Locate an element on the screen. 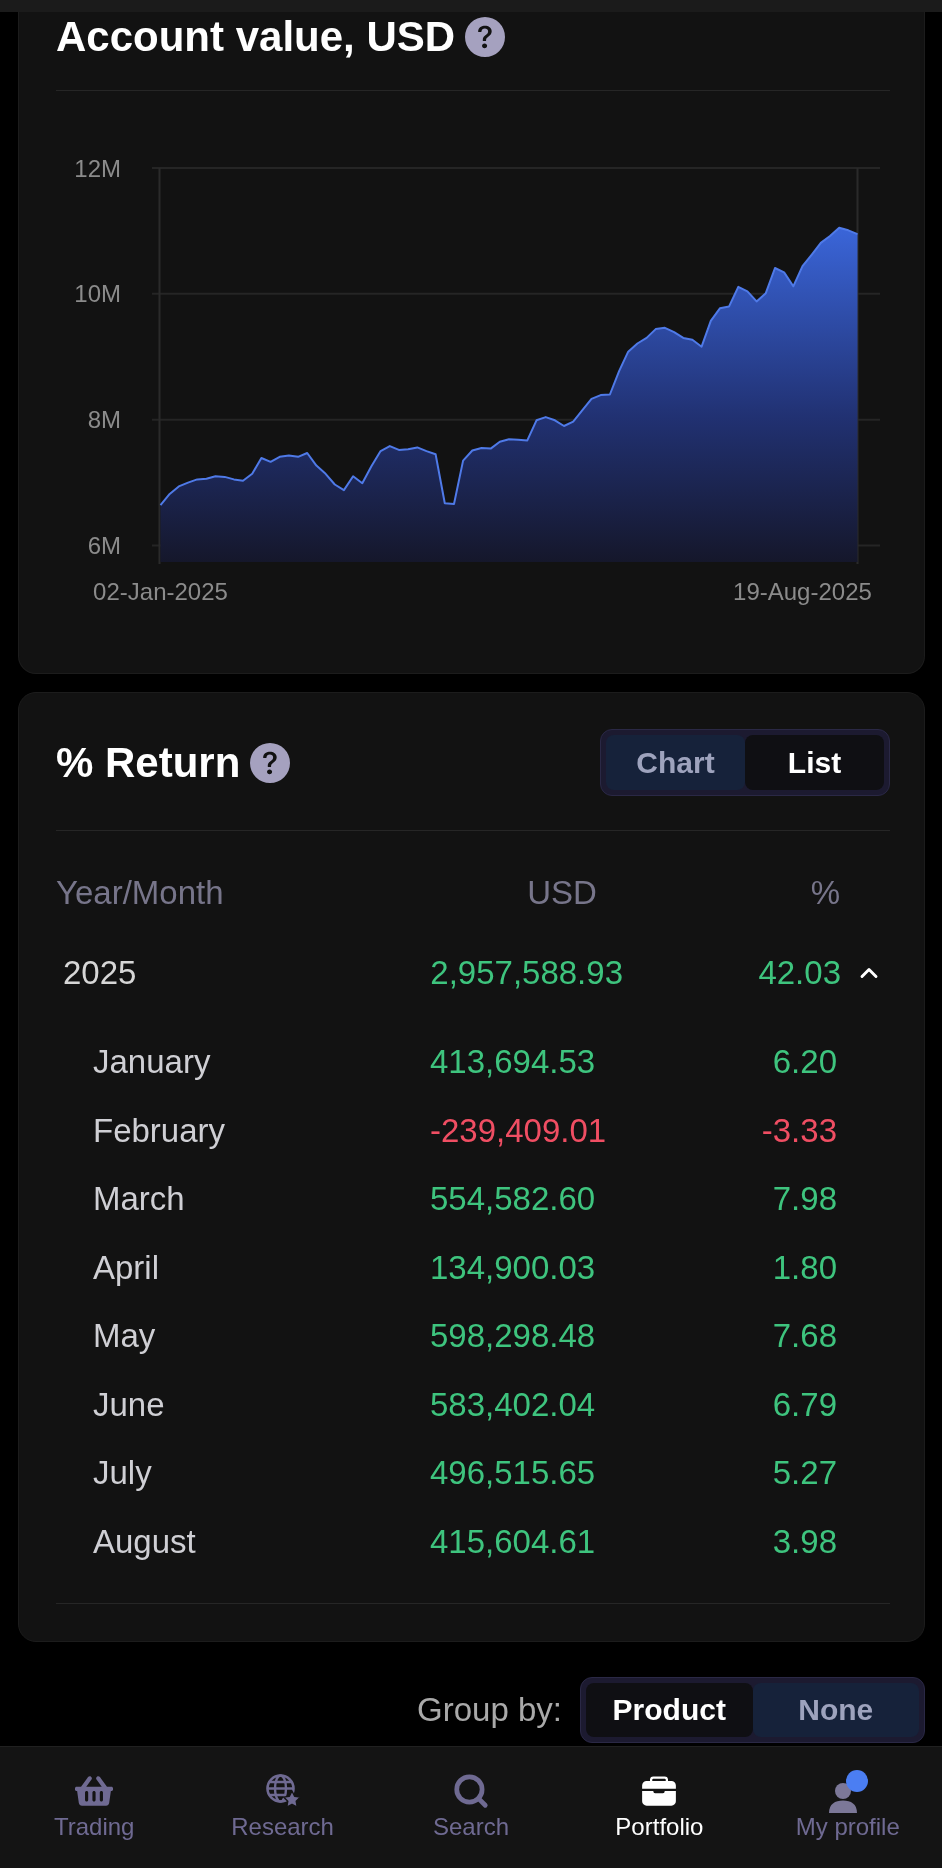 The image size is (942, 1868). x-axis-label: 02-Jan-2025 is located at coordinates (160, 591).